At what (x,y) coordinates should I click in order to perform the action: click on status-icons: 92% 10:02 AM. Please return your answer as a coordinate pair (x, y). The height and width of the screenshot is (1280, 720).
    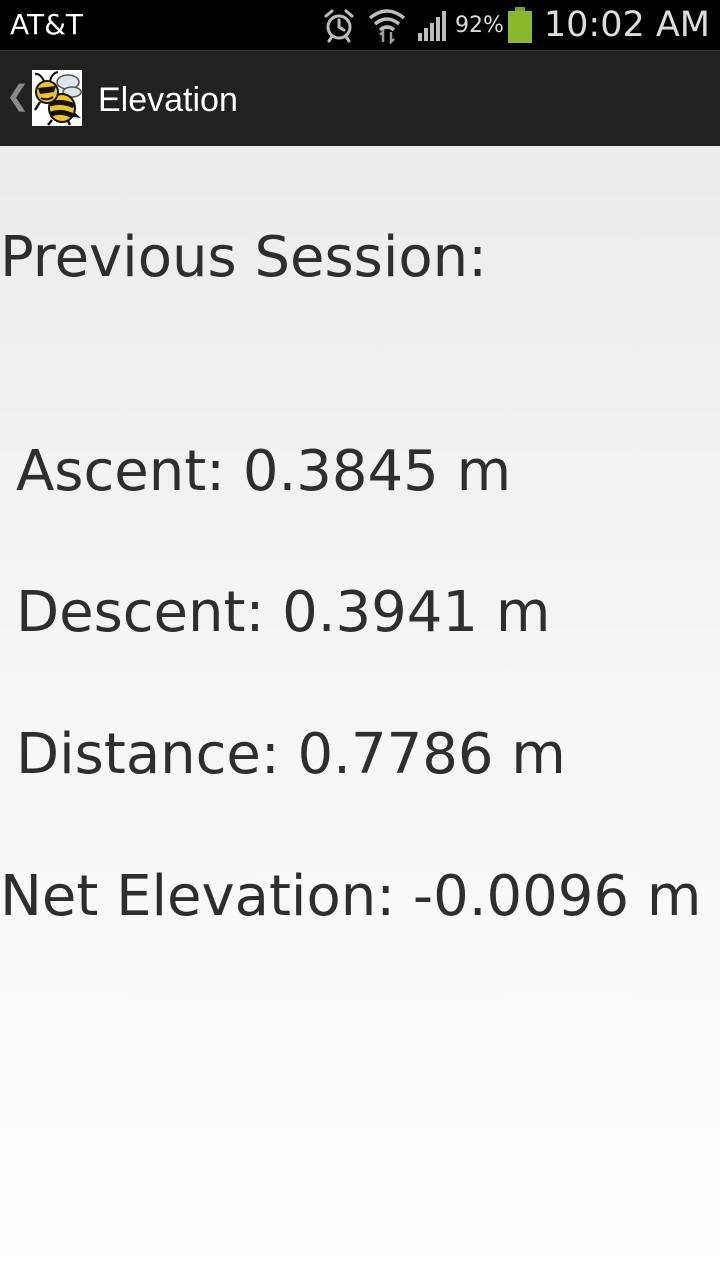
    Looking at the image, I should click on (515, 25).